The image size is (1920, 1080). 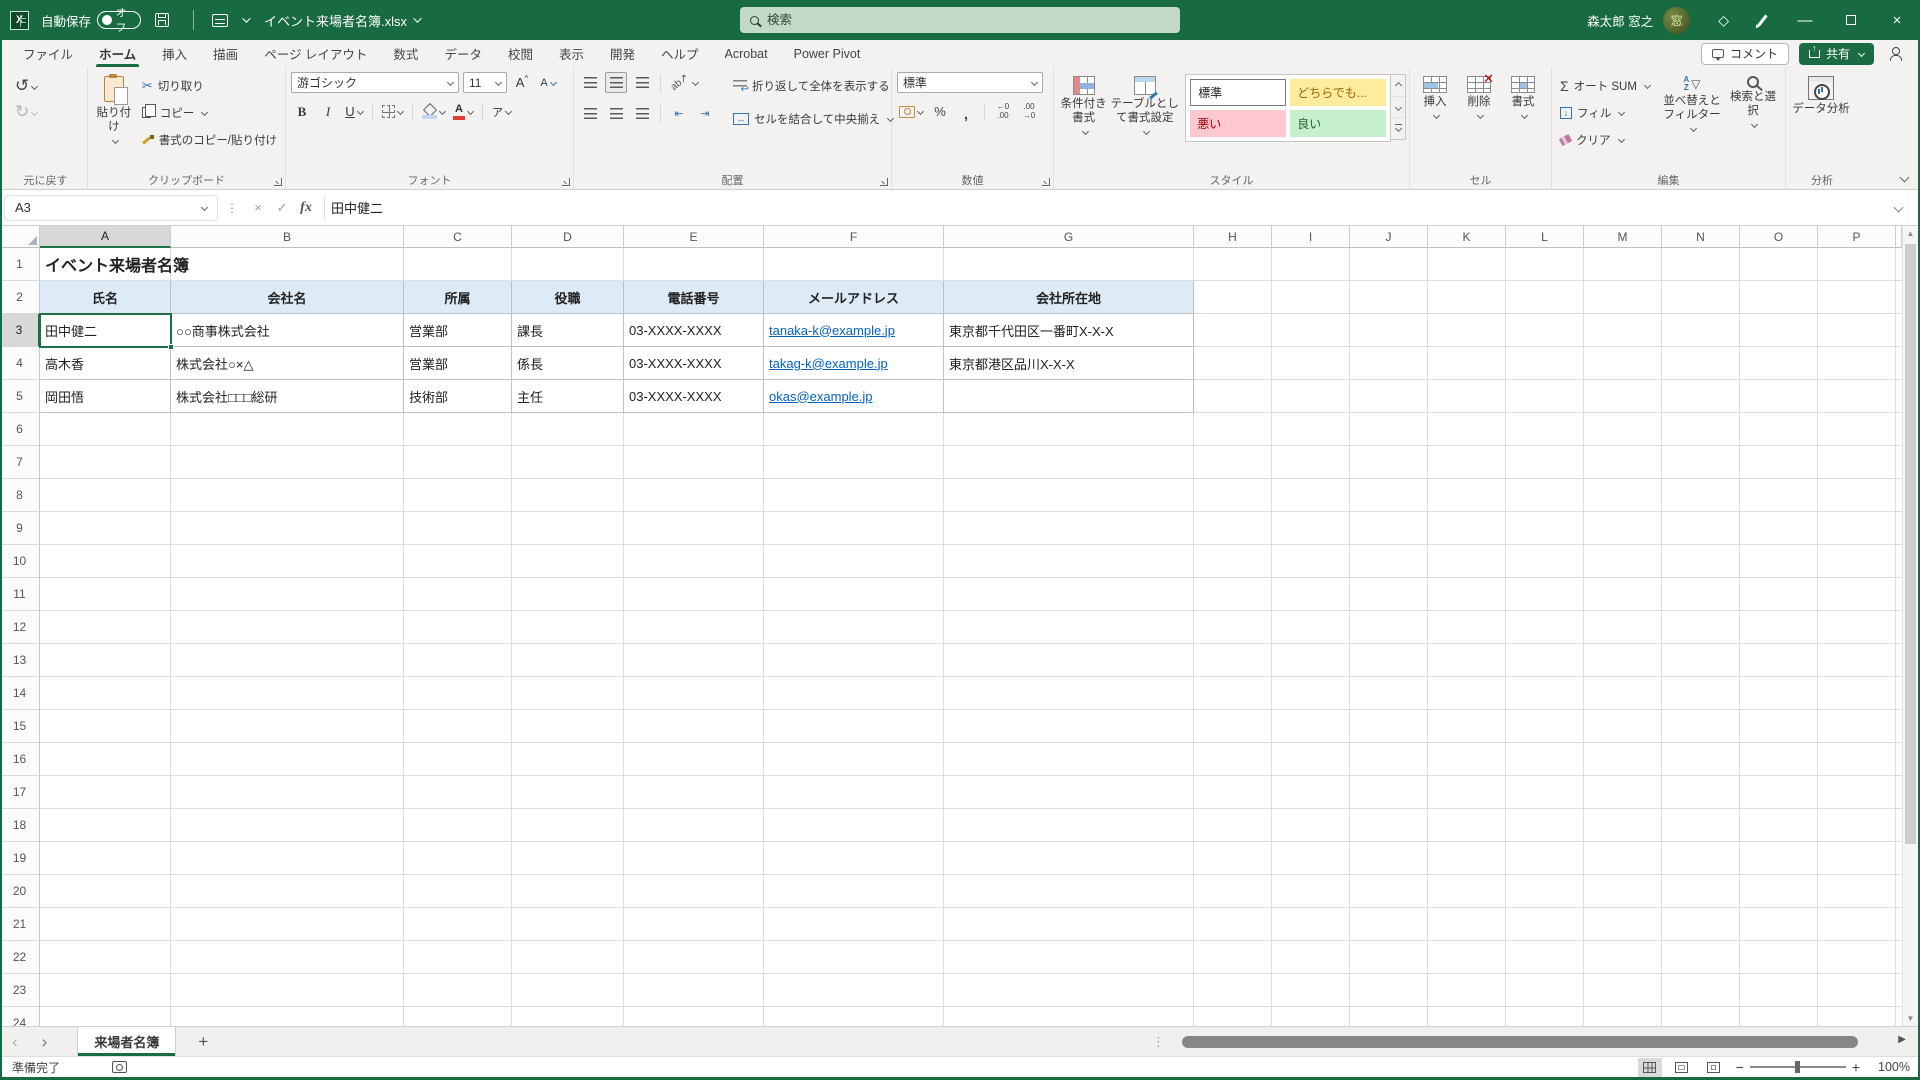 What do you see at coordinates (335, 20) in the screenshot?
I see `document-title: イベント来場者名簿.xlsx` at bounding box center [335, 20].